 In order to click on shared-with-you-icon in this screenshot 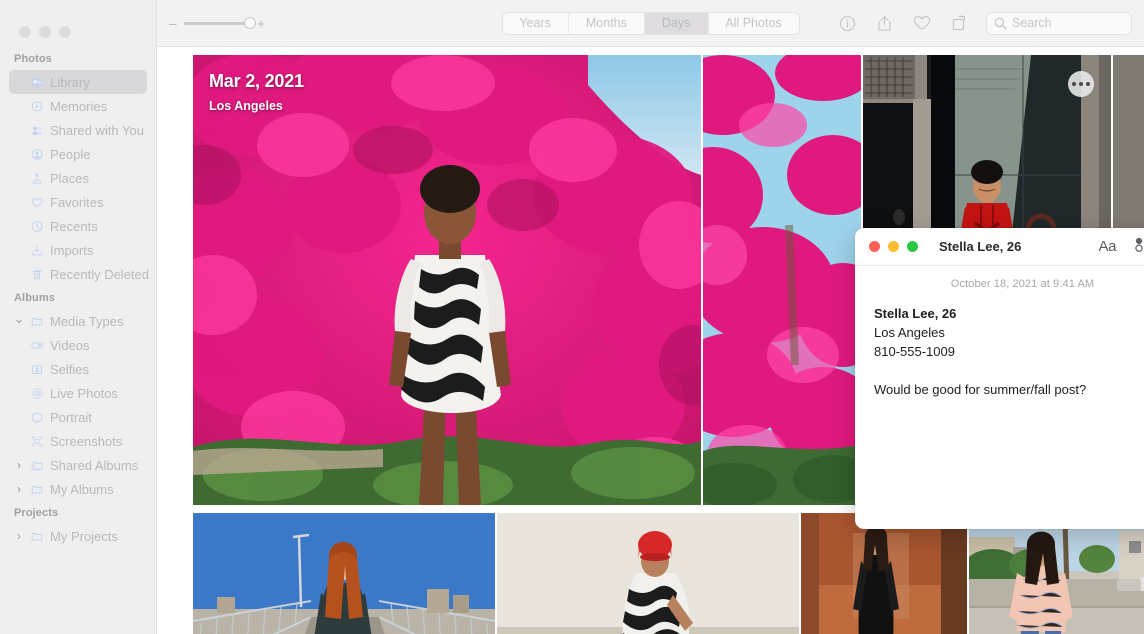, I will do `click(37, 130)`.